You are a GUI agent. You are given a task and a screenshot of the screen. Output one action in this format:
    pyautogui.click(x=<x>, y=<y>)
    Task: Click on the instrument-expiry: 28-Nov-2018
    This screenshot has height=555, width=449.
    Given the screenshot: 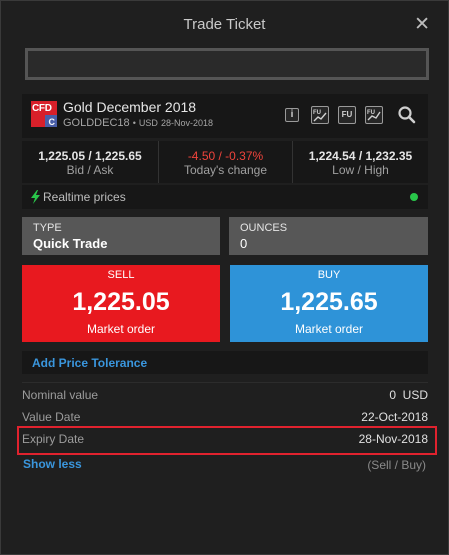 What is the action you would take?
    pyautogui.click(x=187, y=123)
    